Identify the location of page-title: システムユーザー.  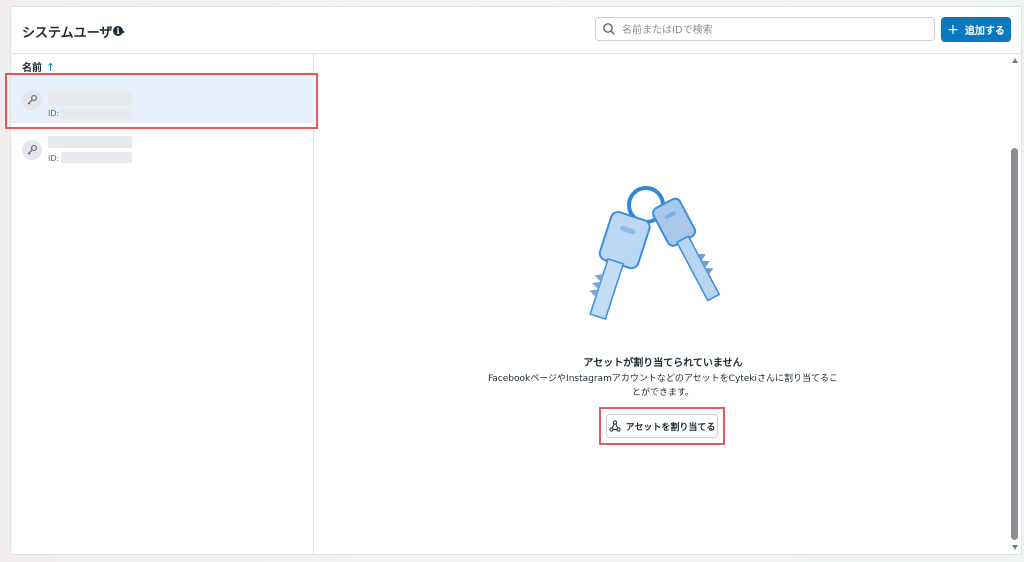
(74, 33).